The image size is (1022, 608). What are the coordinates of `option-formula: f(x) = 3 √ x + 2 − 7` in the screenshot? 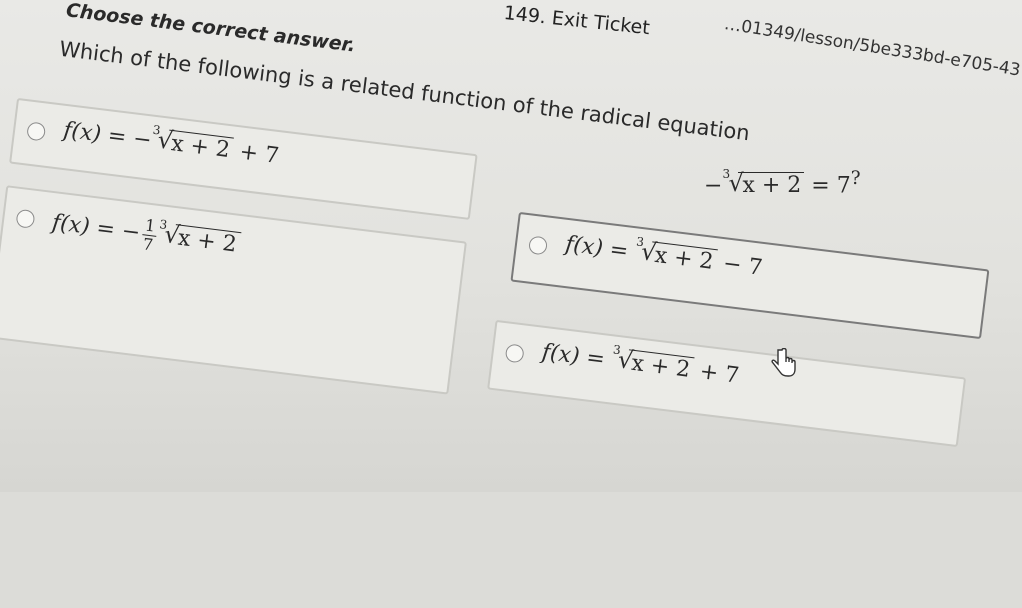 It's located at (663, 256).